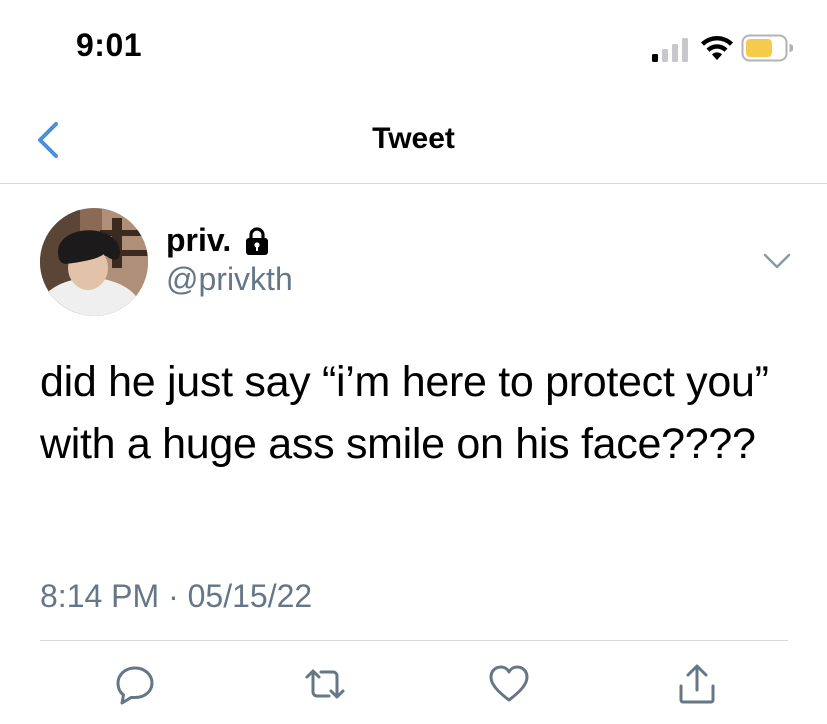  I want to click on heart-icon, so click(509, 683).